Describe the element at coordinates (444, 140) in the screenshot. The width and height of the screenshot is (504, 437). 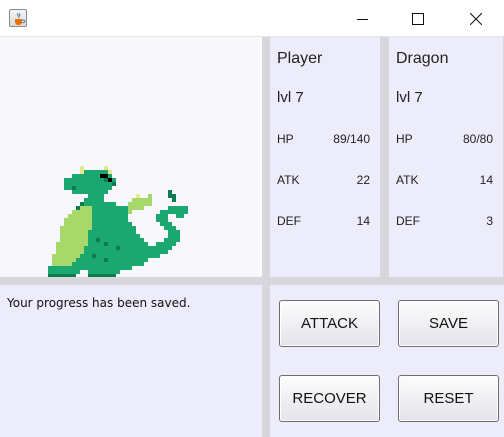
I see `enemy-hp-row: HP 80/80` at that location.